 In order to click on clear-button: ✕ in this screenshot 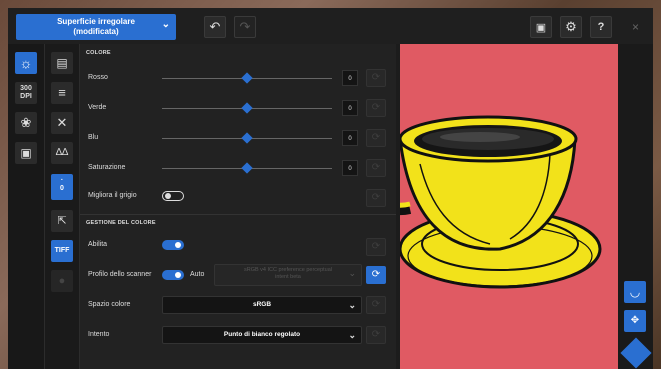, I will do `click(62, 123)`.